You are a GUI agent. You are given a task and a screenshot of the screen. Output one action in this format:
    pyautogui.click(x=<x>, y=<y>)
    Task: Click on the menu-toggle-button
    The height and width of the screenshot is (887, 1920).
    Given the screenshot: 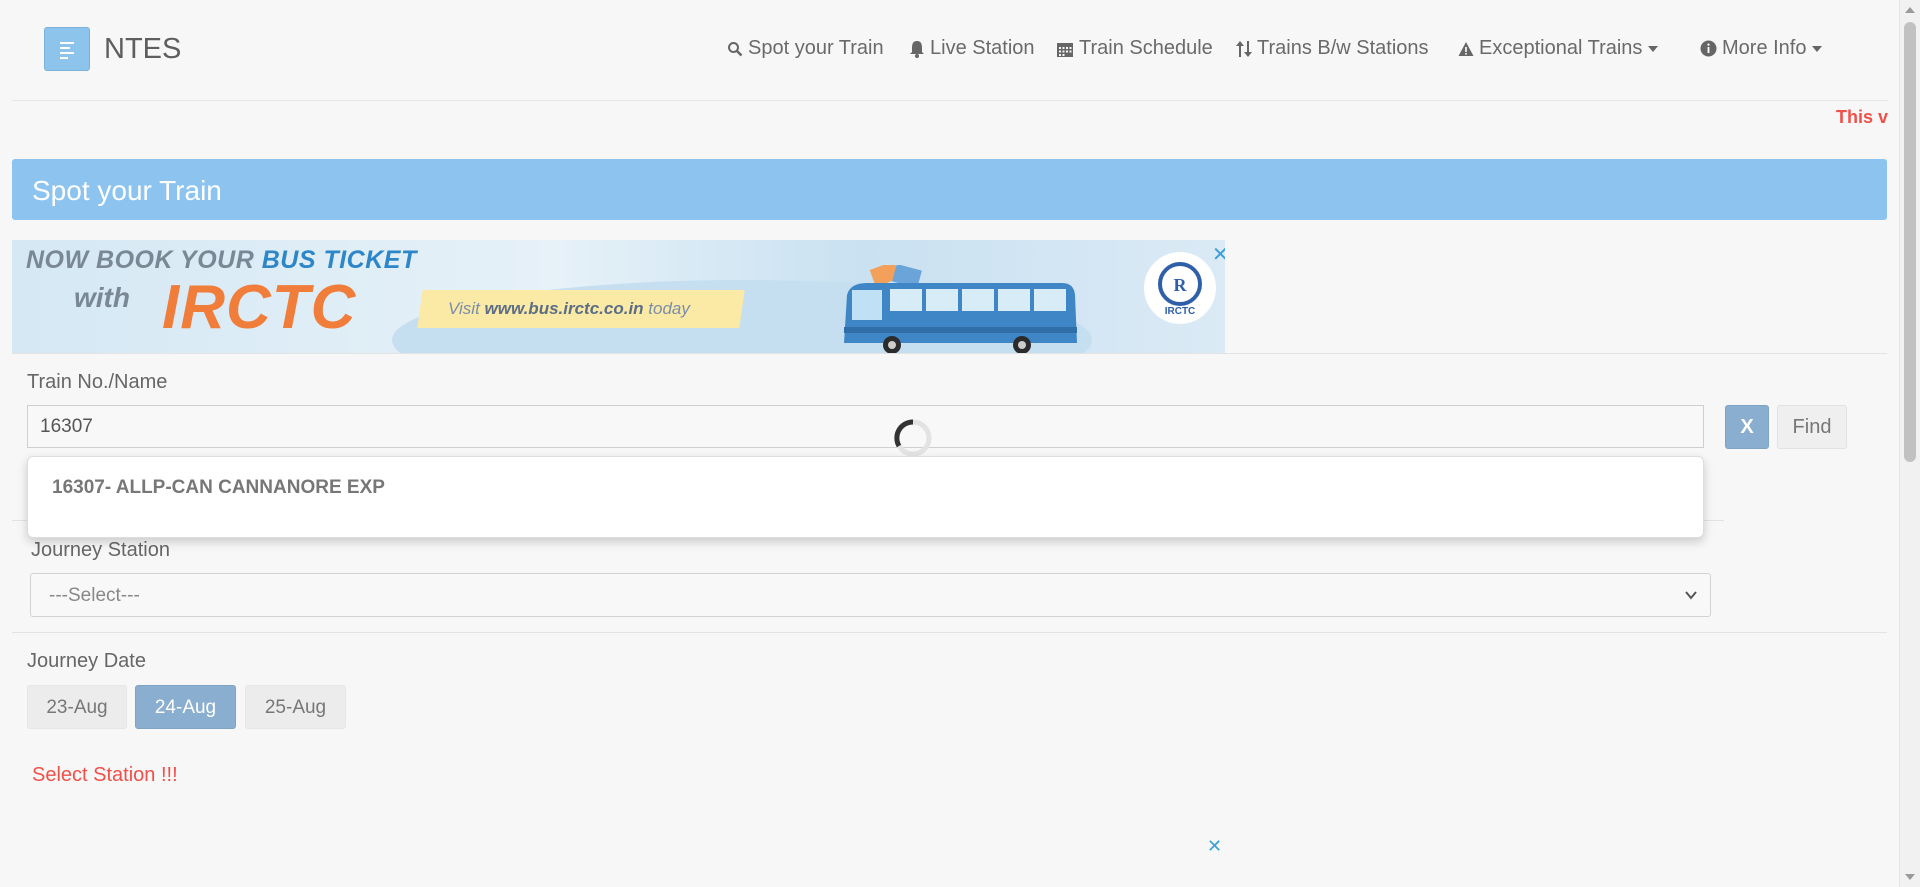 What is the action you would take?
    pyautogui.click(x=67, y=49)
    